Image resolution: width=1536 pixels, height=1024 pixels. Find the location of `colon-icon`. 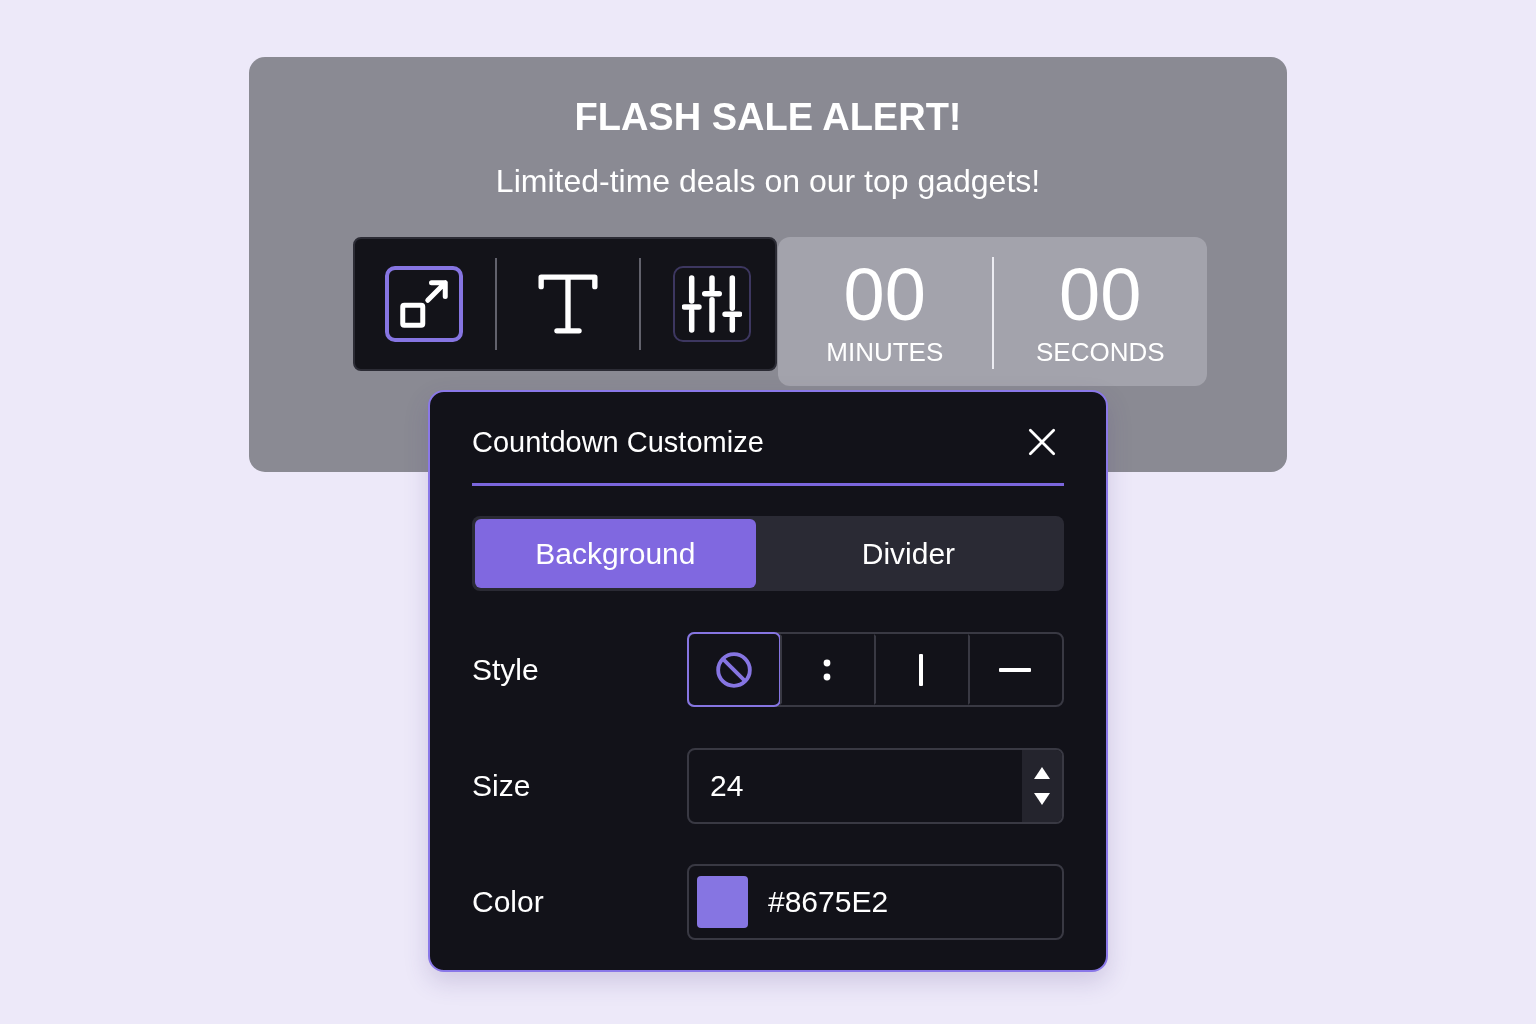

colon-icon is located at coordinates (827, 669).